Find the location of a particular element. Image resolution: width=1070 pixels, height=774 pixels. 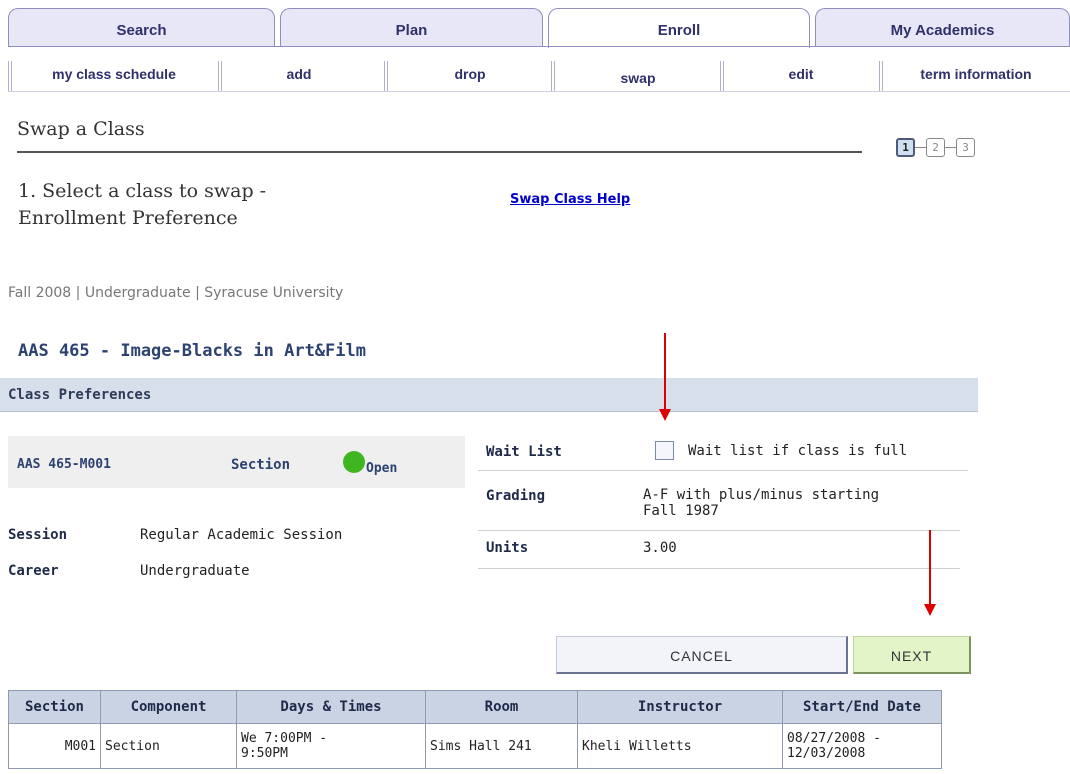

section-label: Section is located at coordinates (261, 465).